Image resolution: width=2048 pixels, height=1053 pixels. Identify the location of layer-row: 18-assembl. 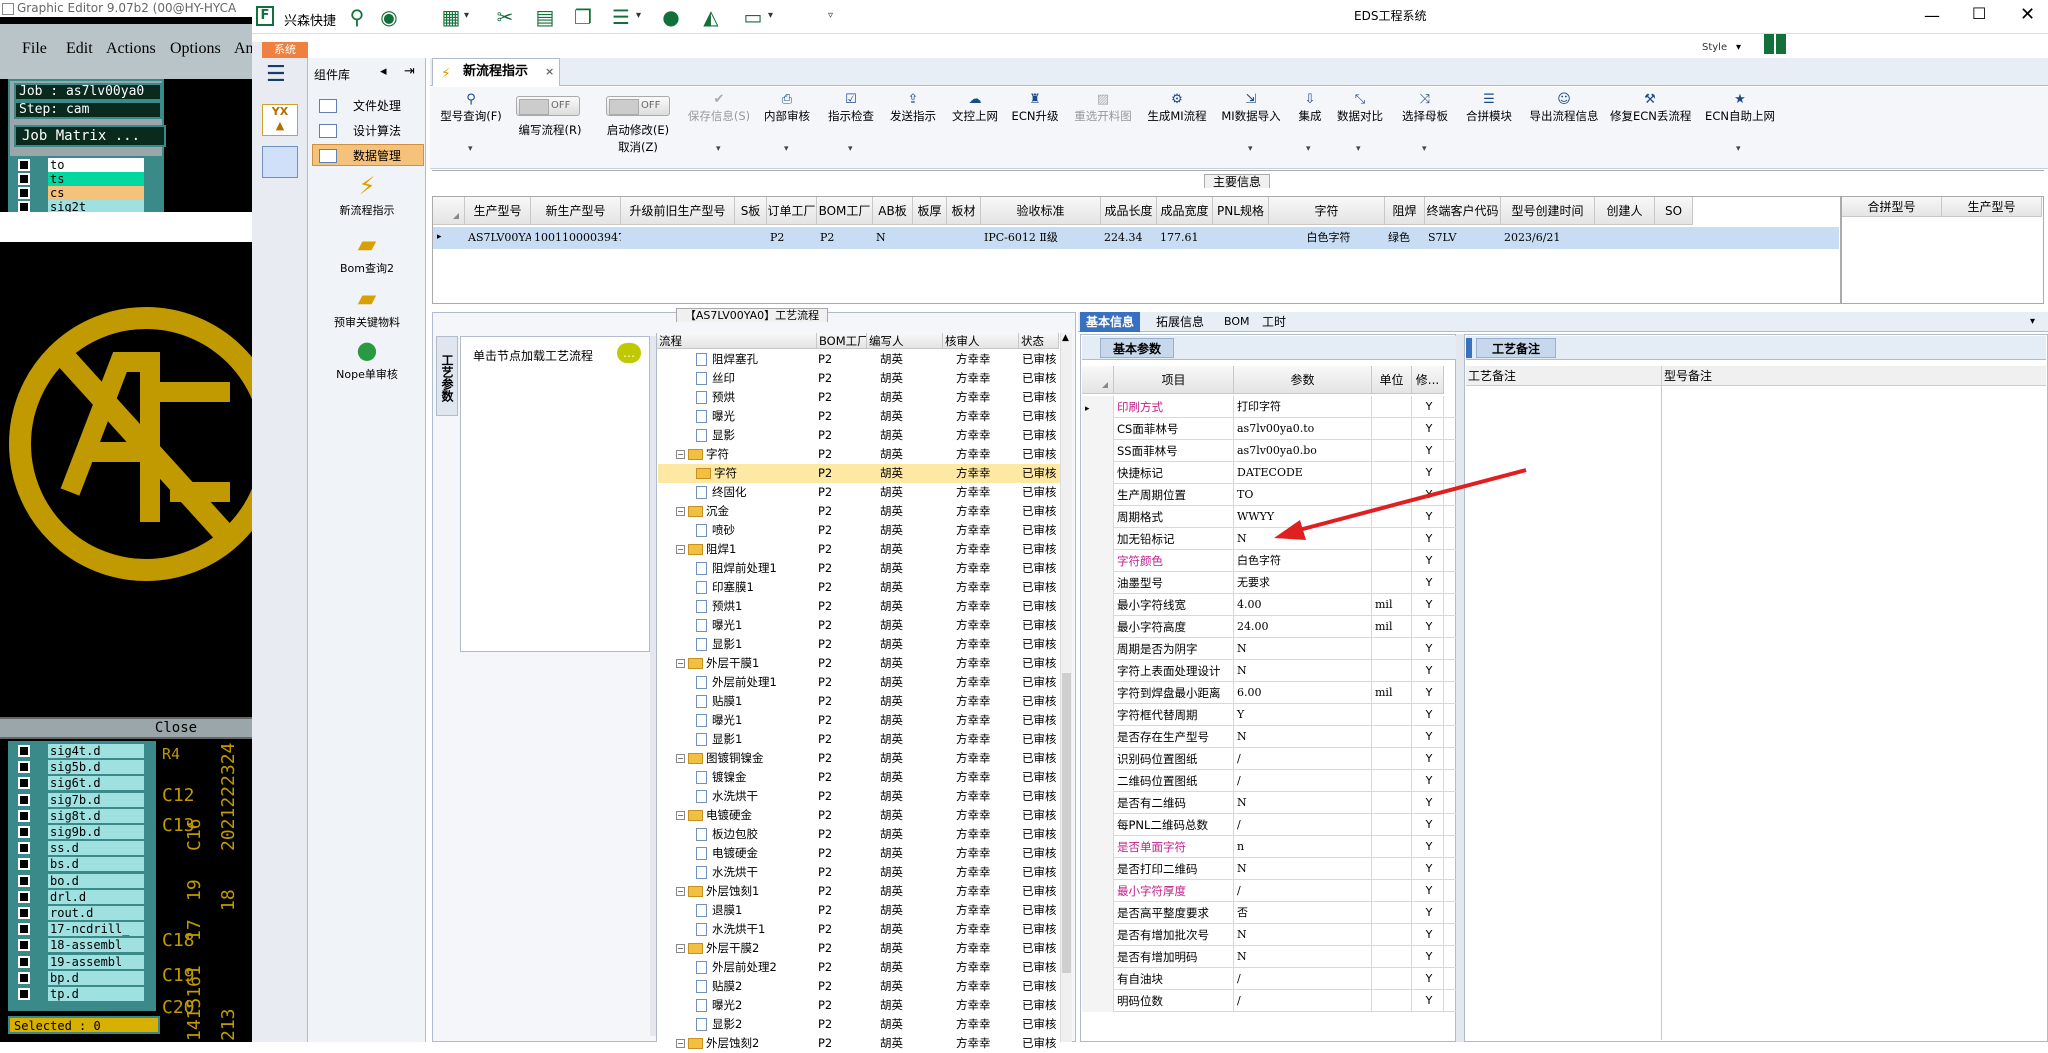
(78, 945).